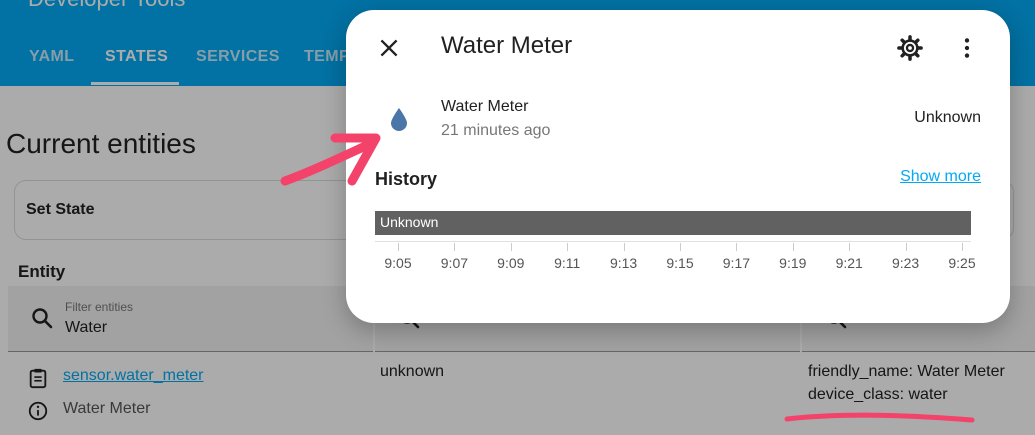 The height and width of the screenshot is (435, 1035). Describe the element at coordinates (567, 263) in the screenshot. I see `timeline-tick-label: 9:11` at that location.